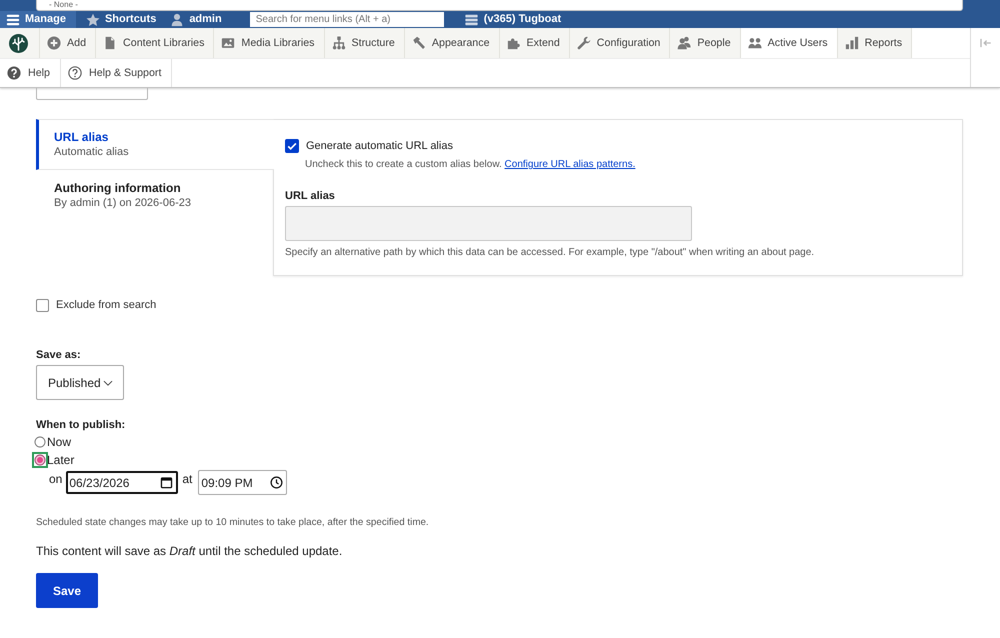  Describe the element at coordinates (705, 43) in the screenshot. I see `menu-item: People` at that location.